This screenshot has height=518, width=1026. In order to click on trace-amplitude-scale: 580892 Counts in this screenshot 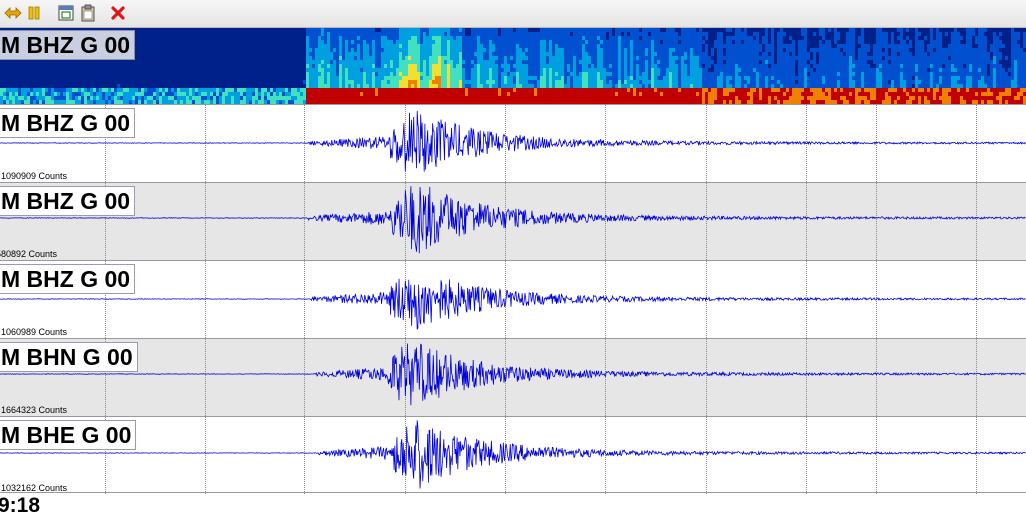, I will do `click(29, 254)`.